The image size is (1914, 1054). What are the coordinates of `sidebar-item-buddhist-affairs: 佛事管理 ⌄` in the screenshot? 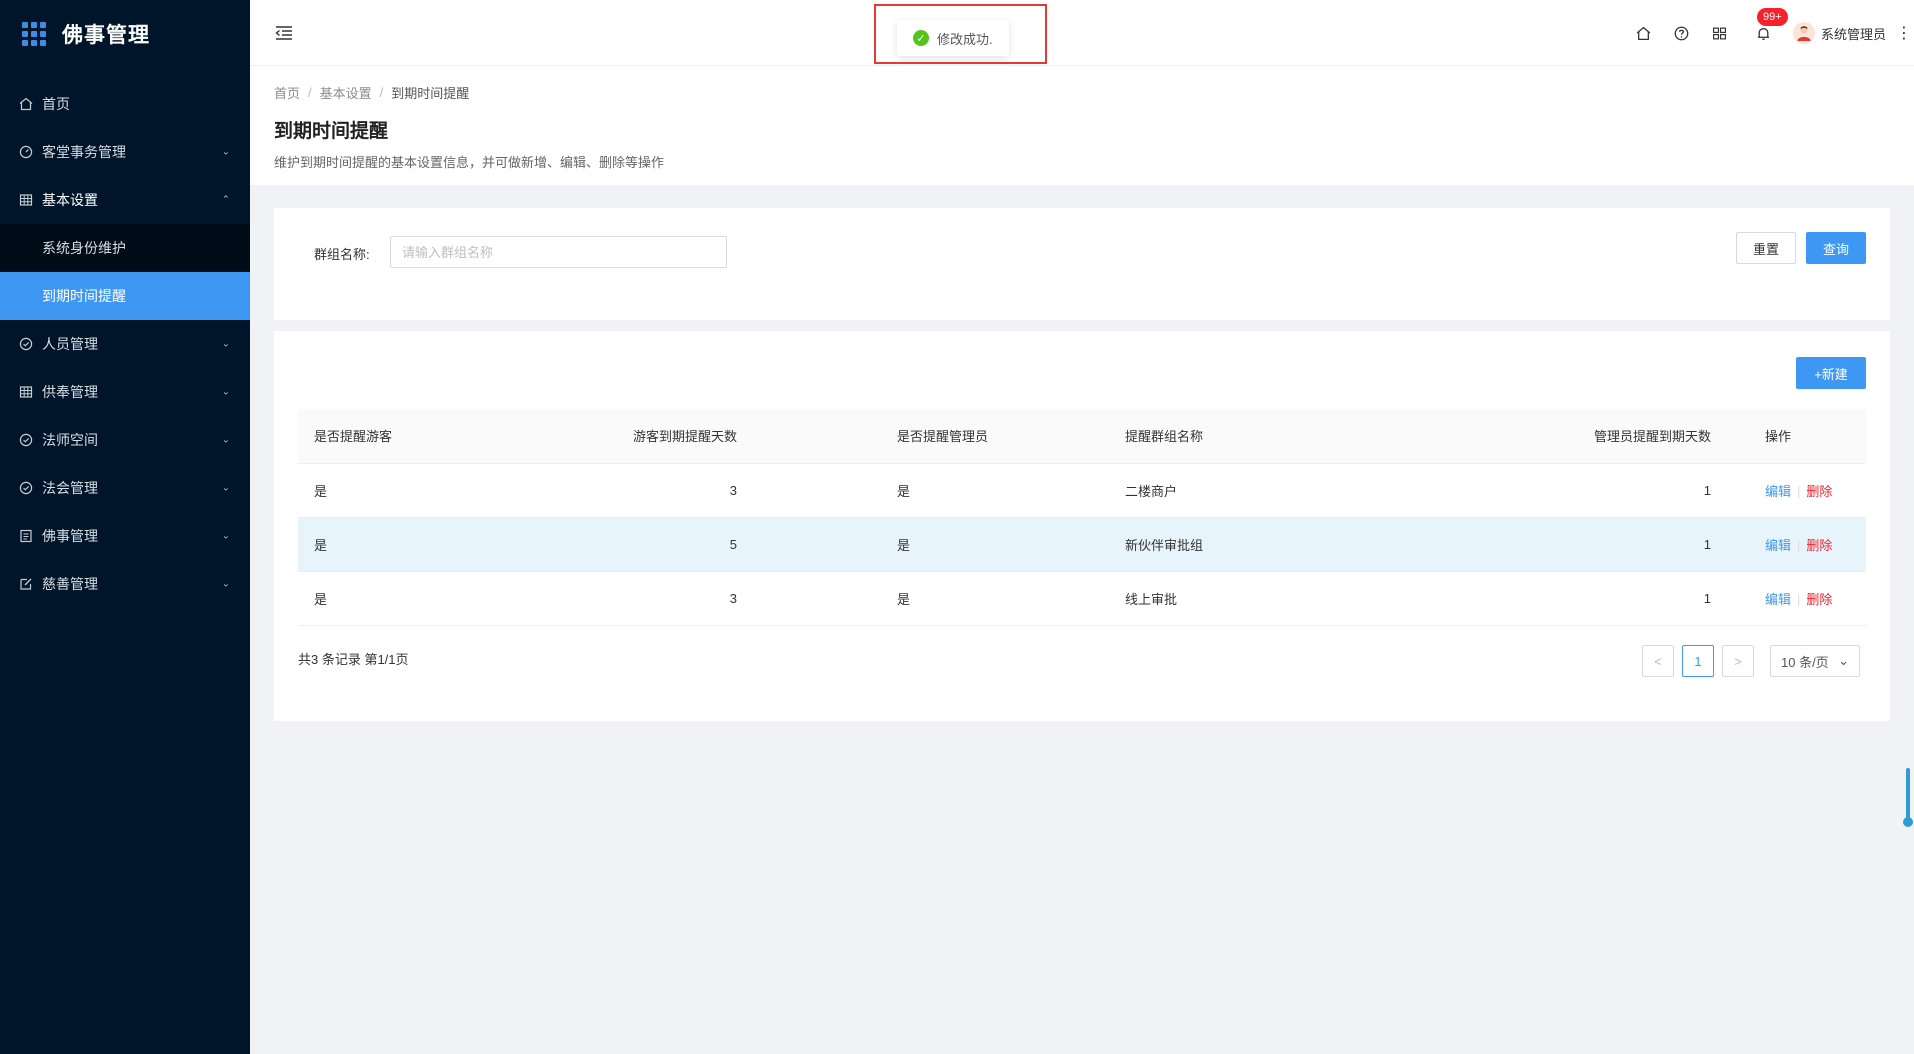 It's located at (125, 536).